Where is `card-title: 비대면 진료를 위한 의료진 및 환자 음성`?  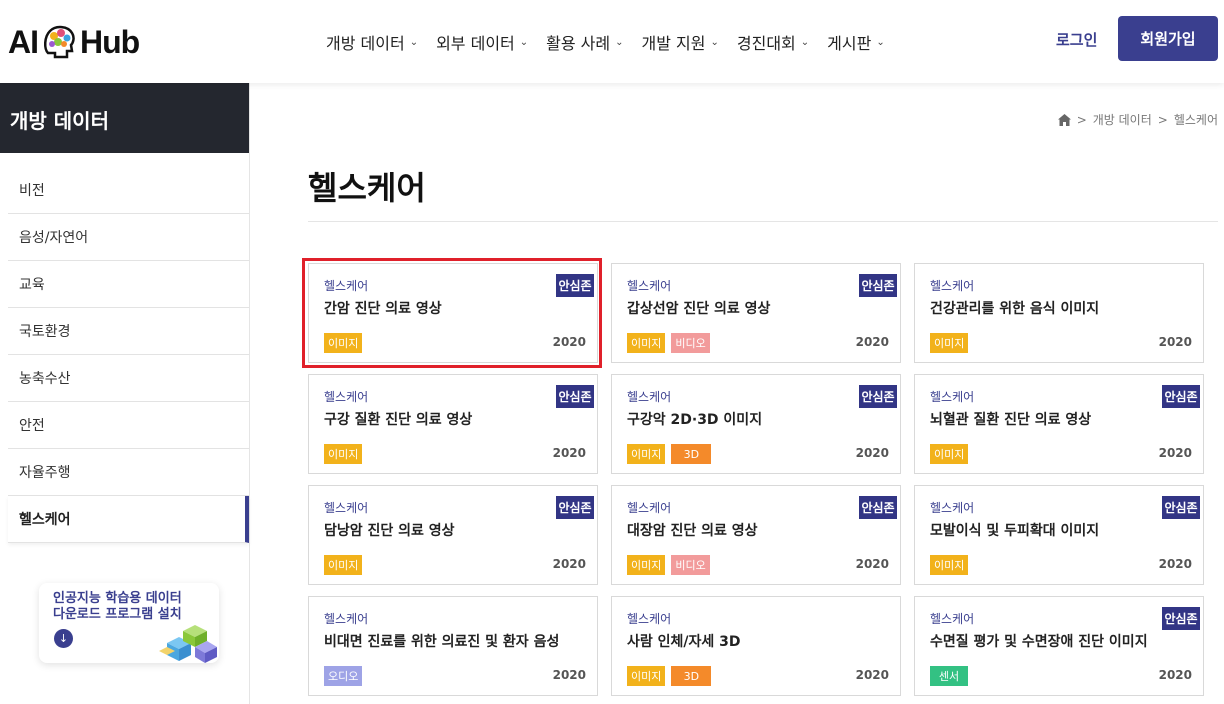 card-title: 비대면 진료를 위한 의료진 및 환자 음성 is located at coordinates (441, 641).